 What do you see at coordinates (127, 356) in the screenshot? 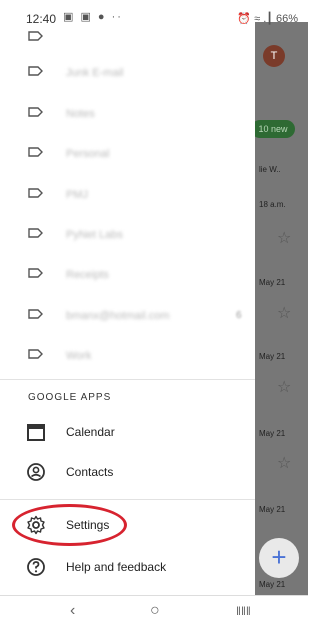
I see `label-item: Work` at bounding box center [127, 356].